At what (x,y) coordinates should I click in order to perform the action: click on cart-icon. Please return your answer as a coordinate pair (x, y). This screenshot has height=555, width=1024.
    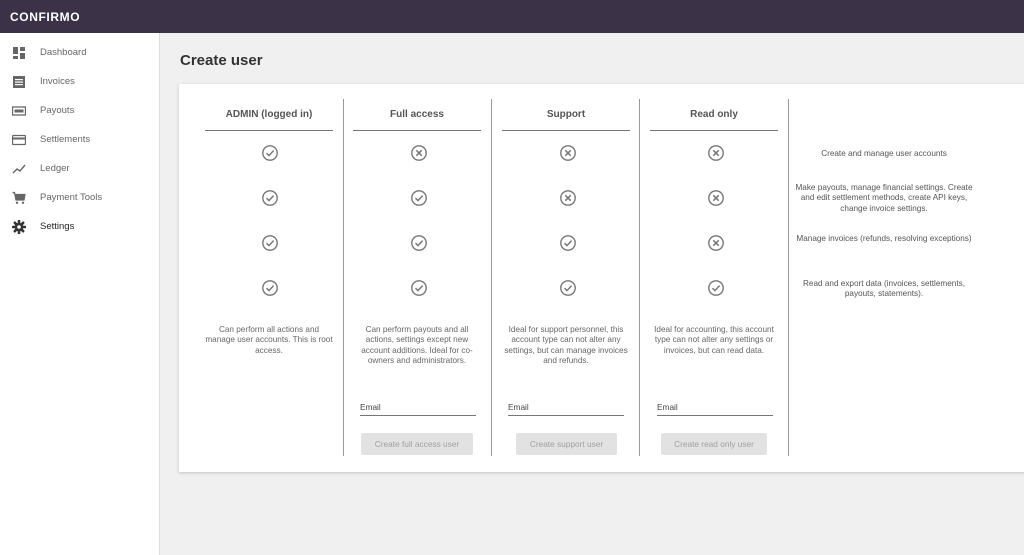
    Looking at the image, I should click on (19, 197).